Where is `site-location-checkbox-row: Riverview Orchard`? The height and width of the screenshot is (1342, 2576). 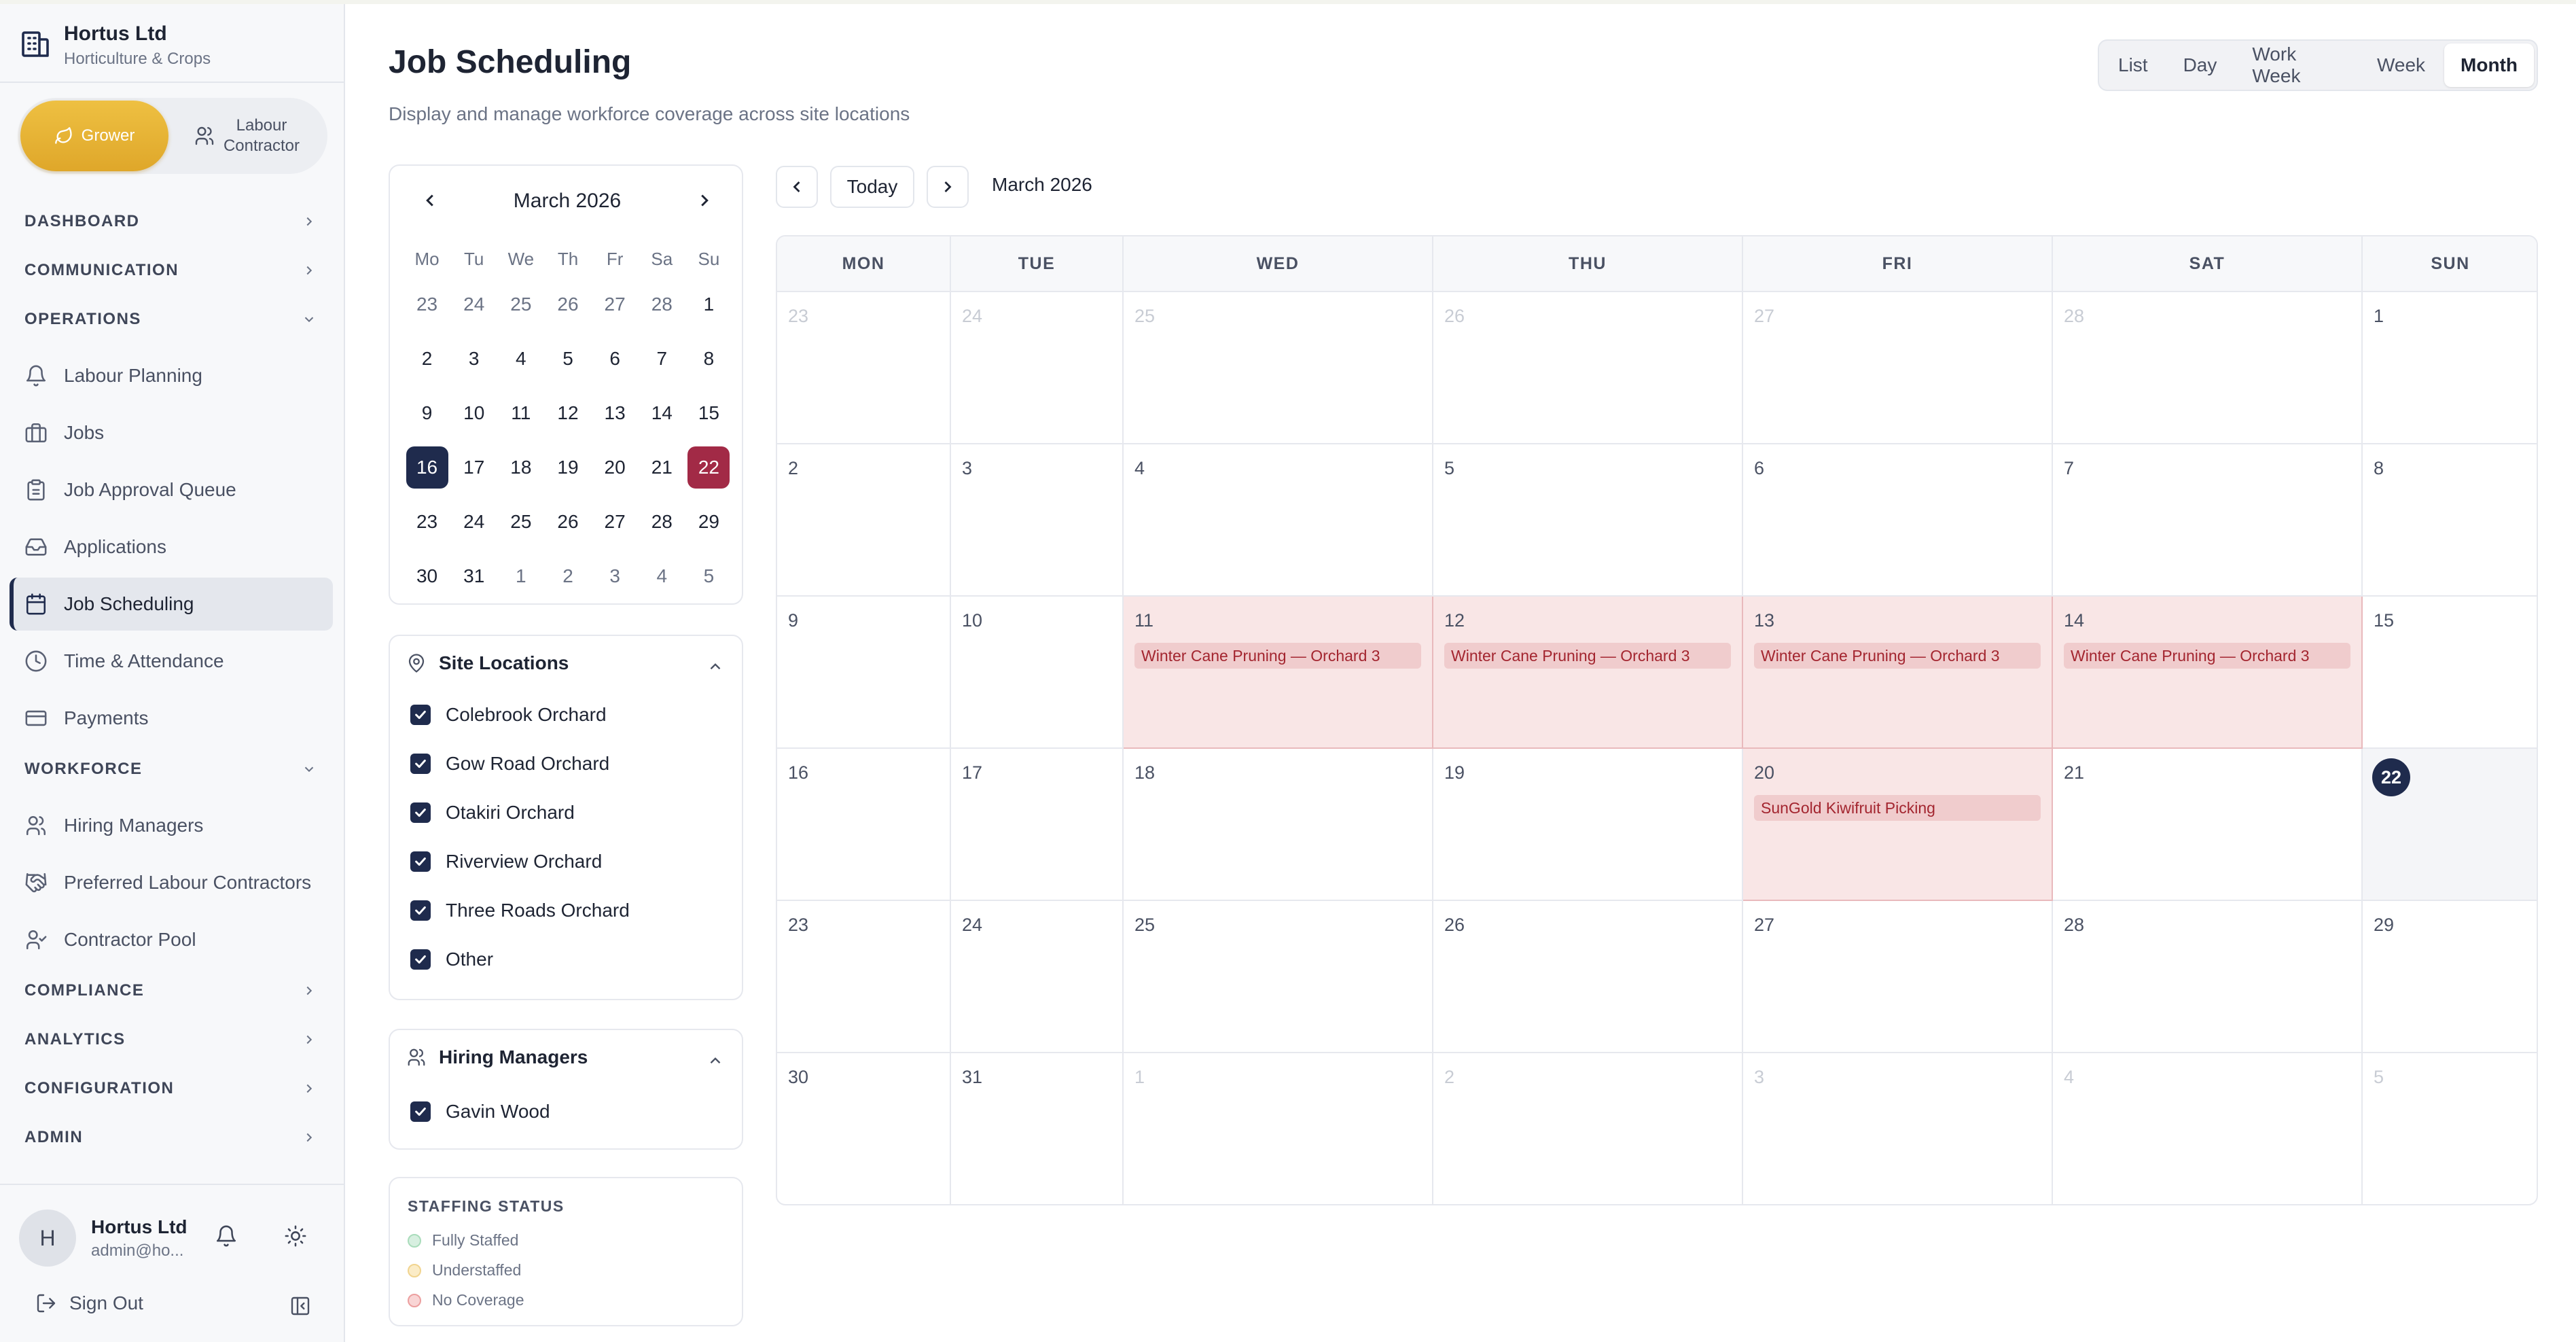
site-location-checkbox-row: Riverview Orchard is located at coordinates (506, 861).